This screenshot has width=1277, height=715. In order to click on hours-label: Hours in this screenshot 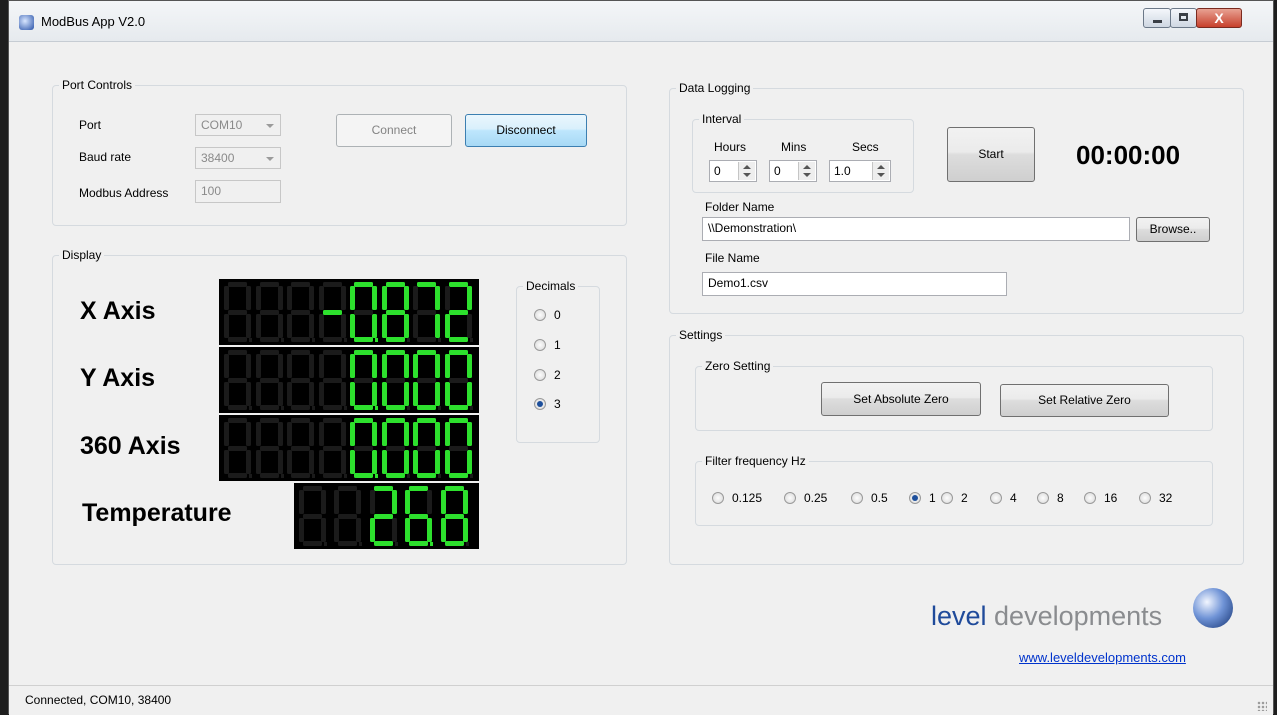, I will do `click(730, 147)`.